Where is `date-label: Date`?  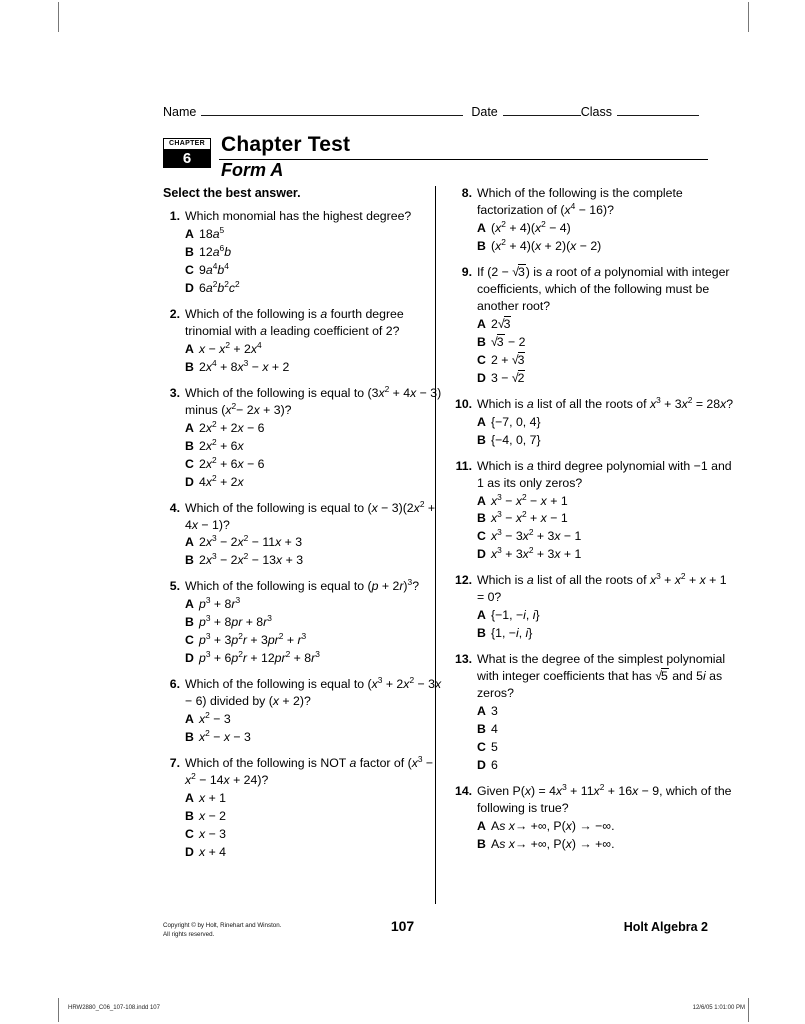
date-label: Date is located at coordinates (484, 112).